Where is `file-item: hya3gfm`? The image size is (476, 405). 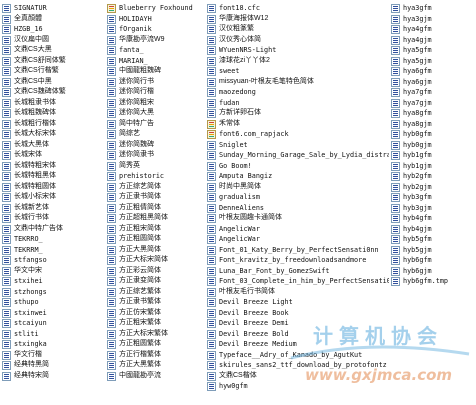
file-item: hya3gfm is located at coordinates (433, 8).